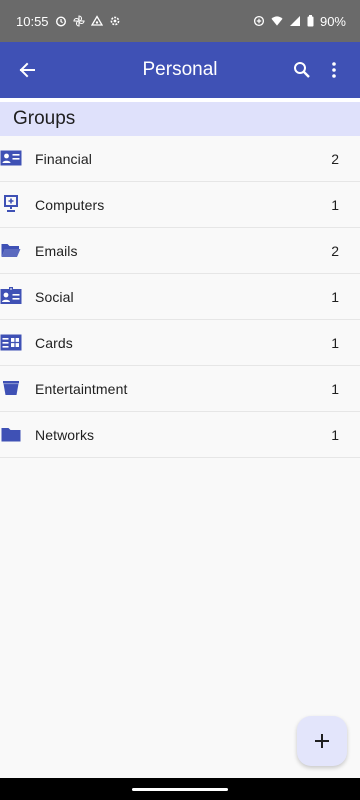 The width and height of the screenshot is (360, 800). What do you see at coordinates (70, 204) in the screenshot?
I see `group-label: Computers` at bounding box center [70, 204].